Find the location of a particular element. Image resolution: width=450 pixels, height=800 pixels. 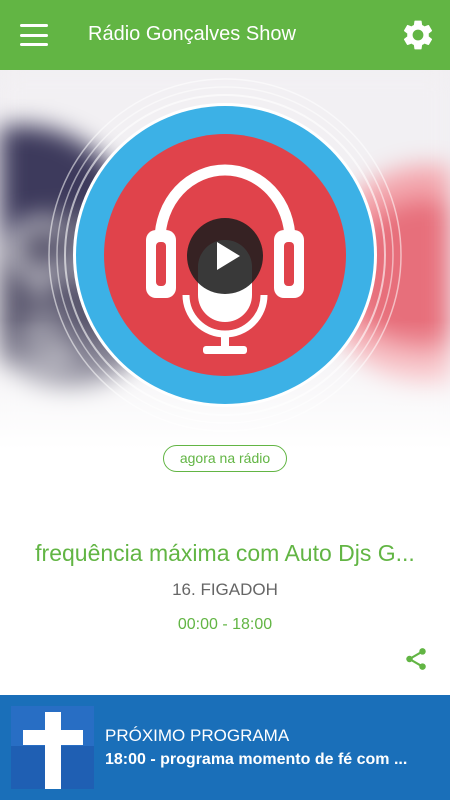

show-time: 00:00 - 18:00 is located at coordinates (225, 624).